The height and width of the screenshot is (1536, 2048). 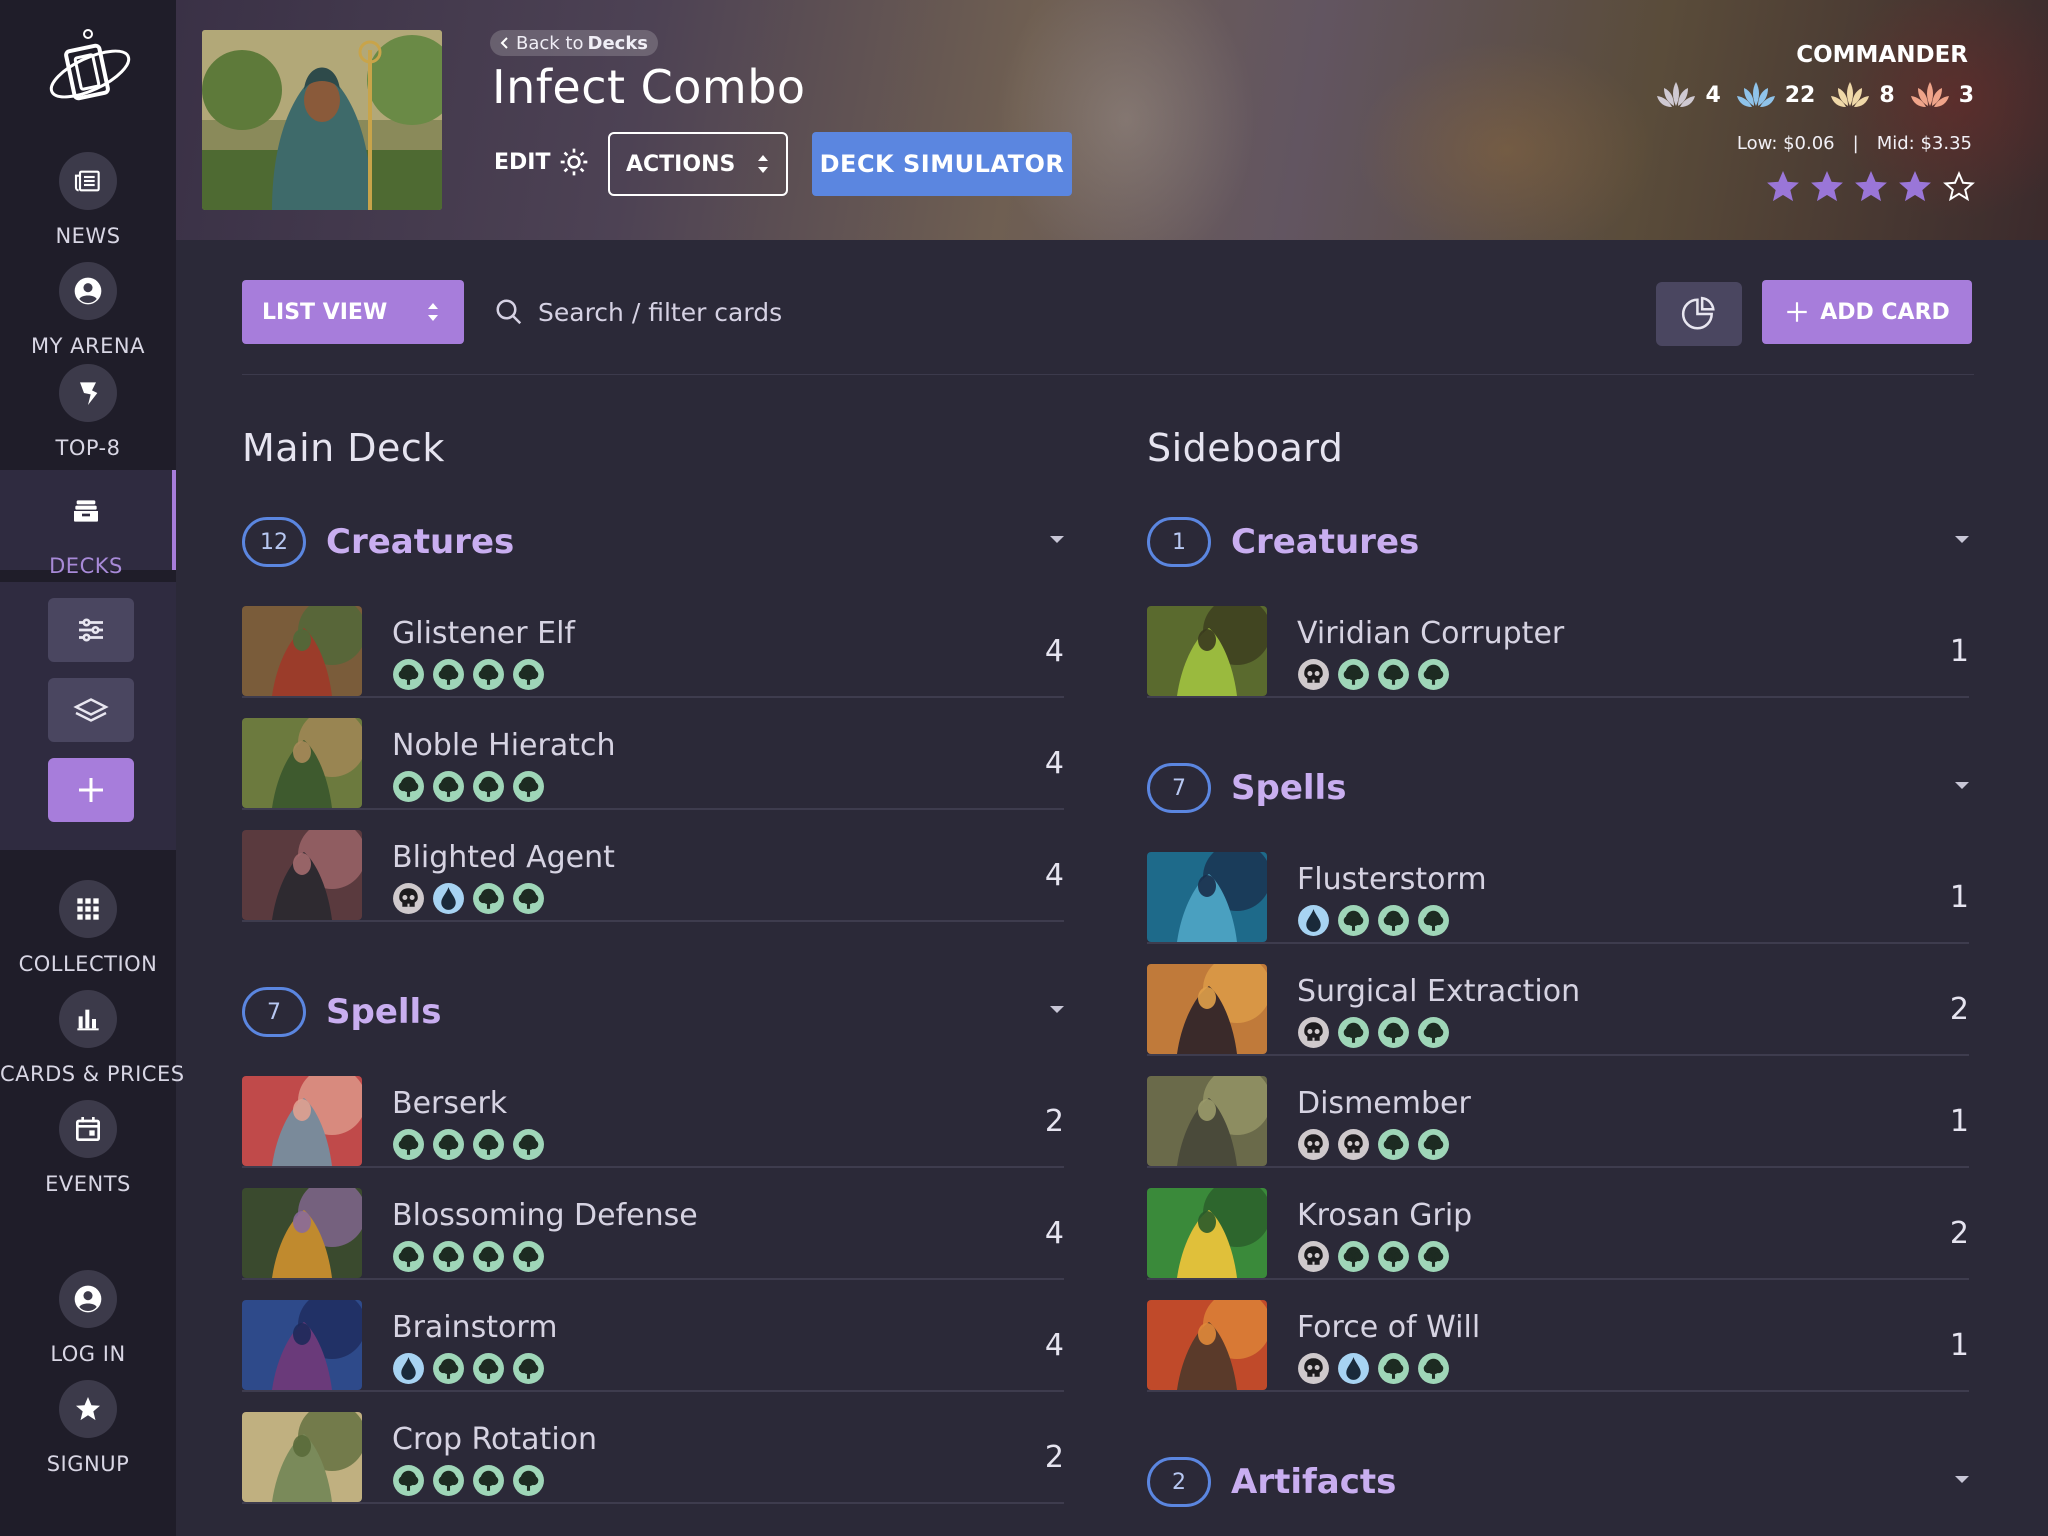 I want to click on card-row: Flusterstorm 1, so click(x=1558, y=888).